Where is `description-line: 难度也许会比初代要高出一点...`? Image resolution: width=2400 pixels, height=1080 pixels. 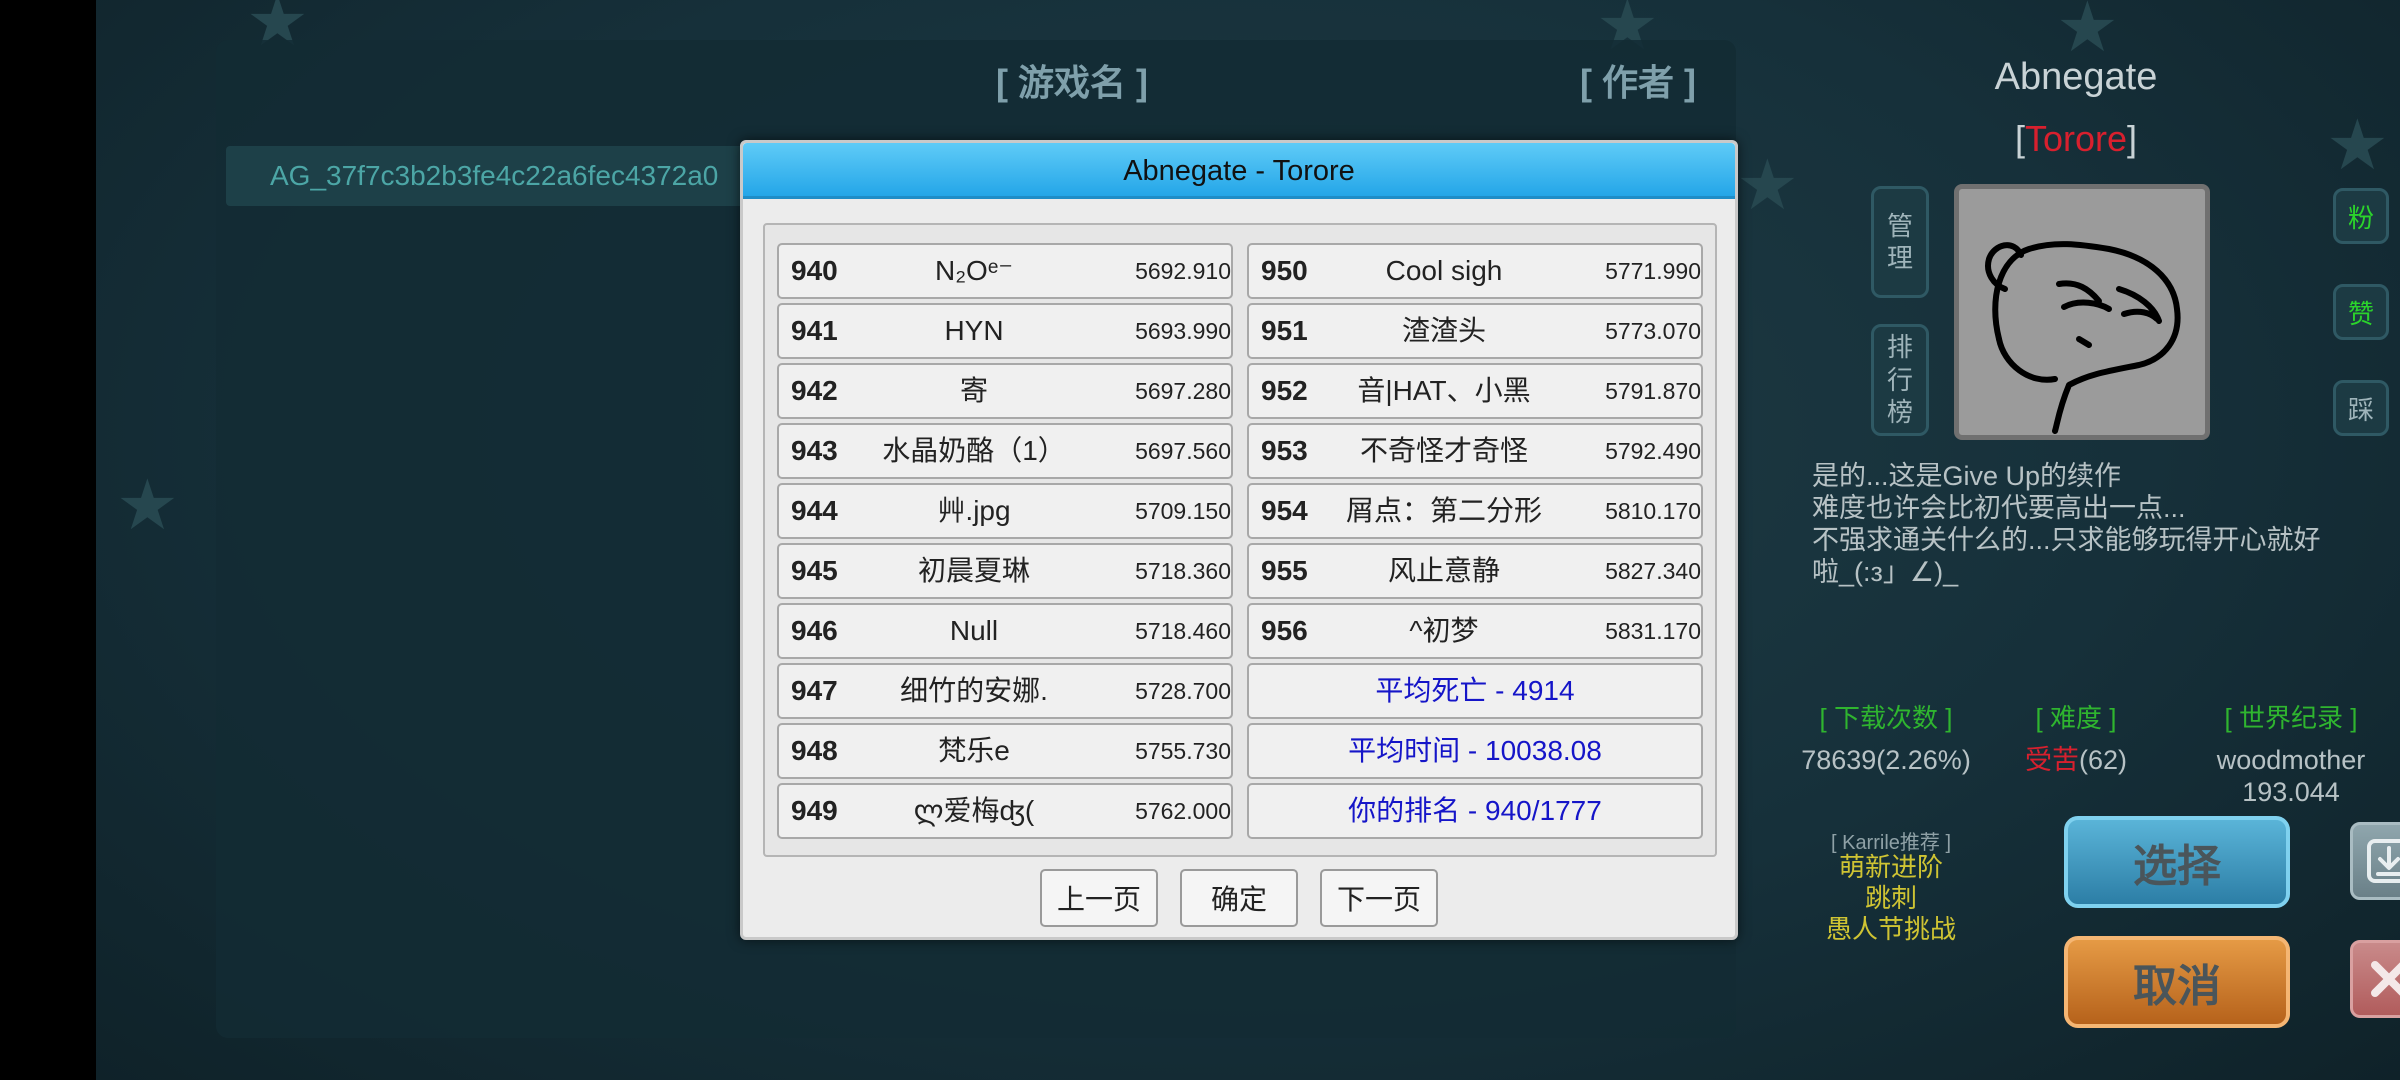
description-line: 难度也许会比初代要高出一点... is located at coordinates (1999, 508).